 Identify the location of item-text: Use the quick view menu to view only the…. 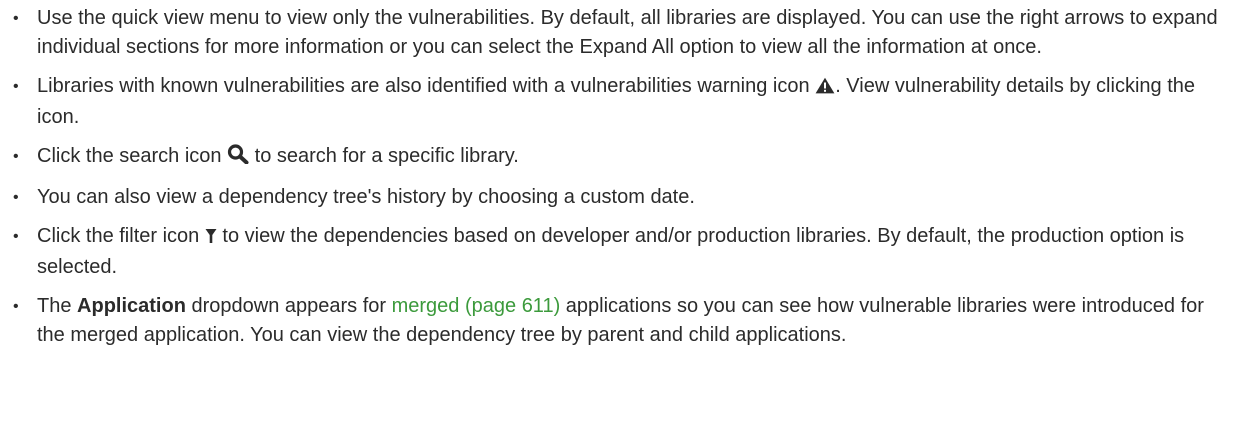
(627, 32).